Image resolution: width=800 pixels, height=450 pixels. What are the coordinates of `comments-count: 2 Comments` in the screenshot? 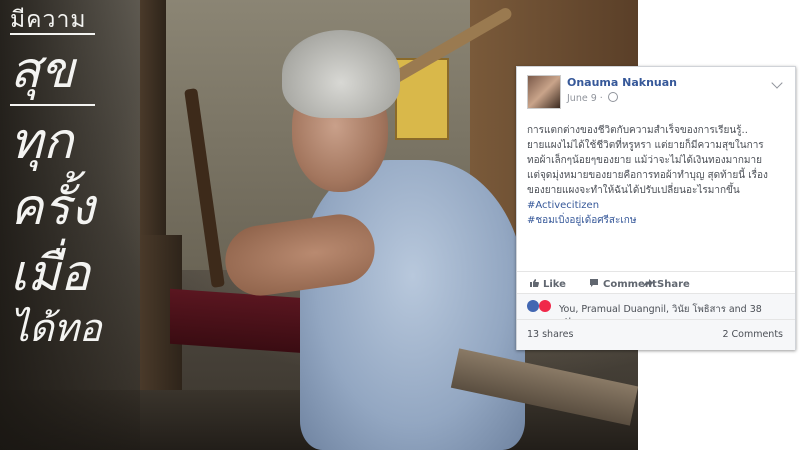 It's located at (752, 334).